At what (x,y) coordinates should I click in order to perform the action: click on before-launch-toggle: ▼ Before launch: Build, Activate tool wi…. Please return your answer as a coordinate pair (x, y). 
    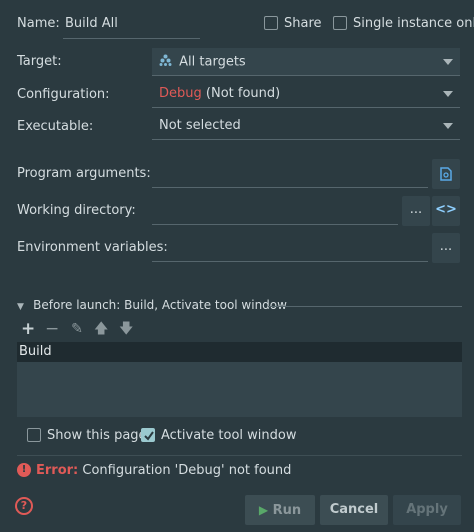
    Looking at the image, I should click on (152, 305).